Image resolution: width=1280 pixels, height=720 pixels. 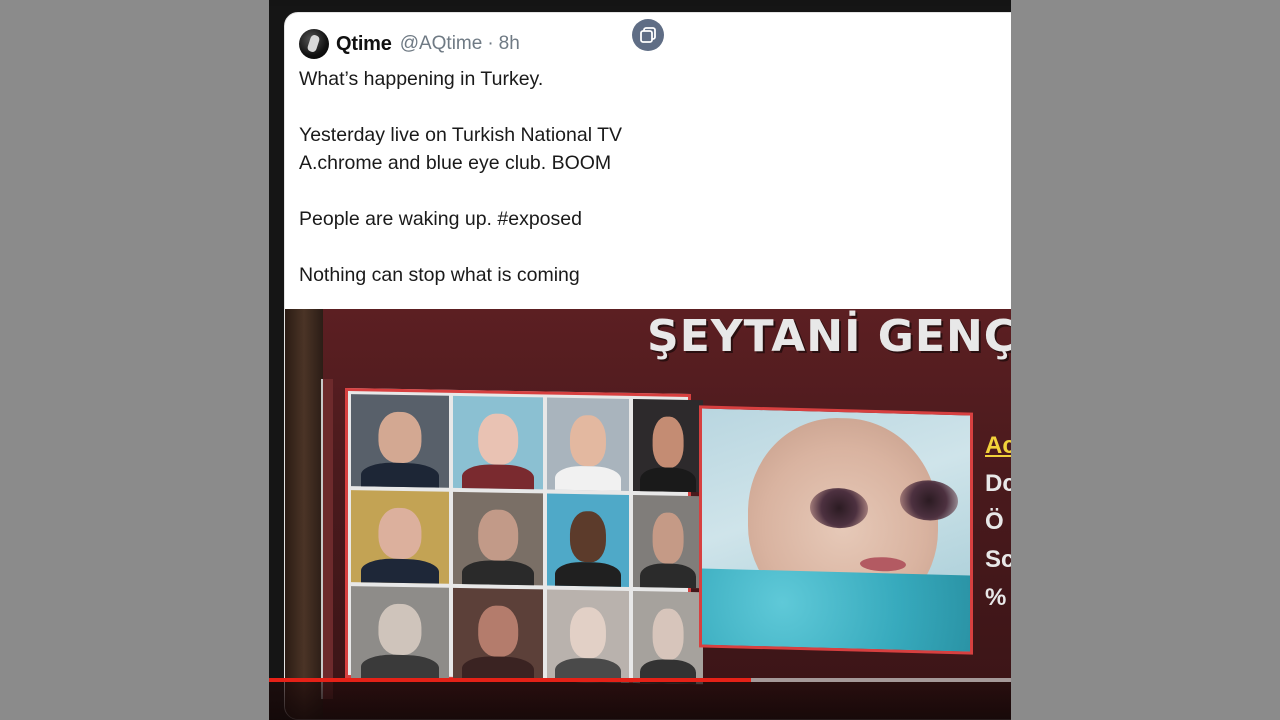 What do you see at coordinates (440, 219) in the screenshot?
I see `tweet-line: People are waking up. #exposed` at bounding box center [440, 219].